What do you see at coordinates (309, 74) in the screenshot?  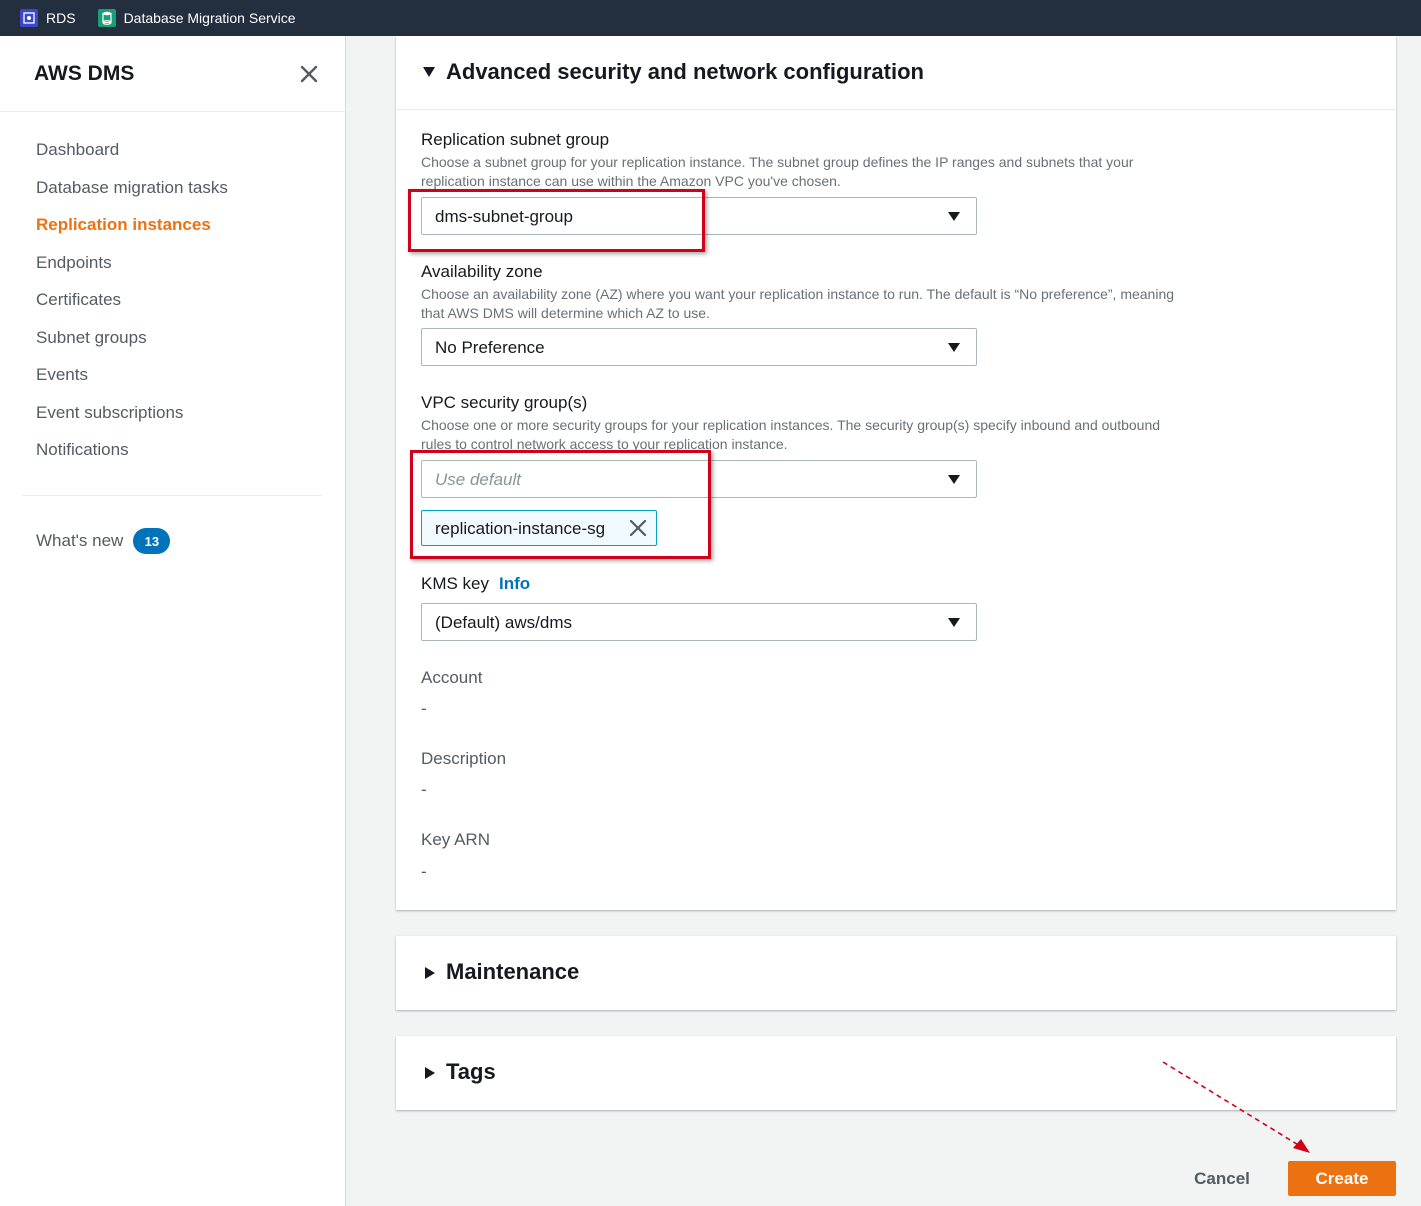 I see `close-icon` at bounding box center [309, 74].